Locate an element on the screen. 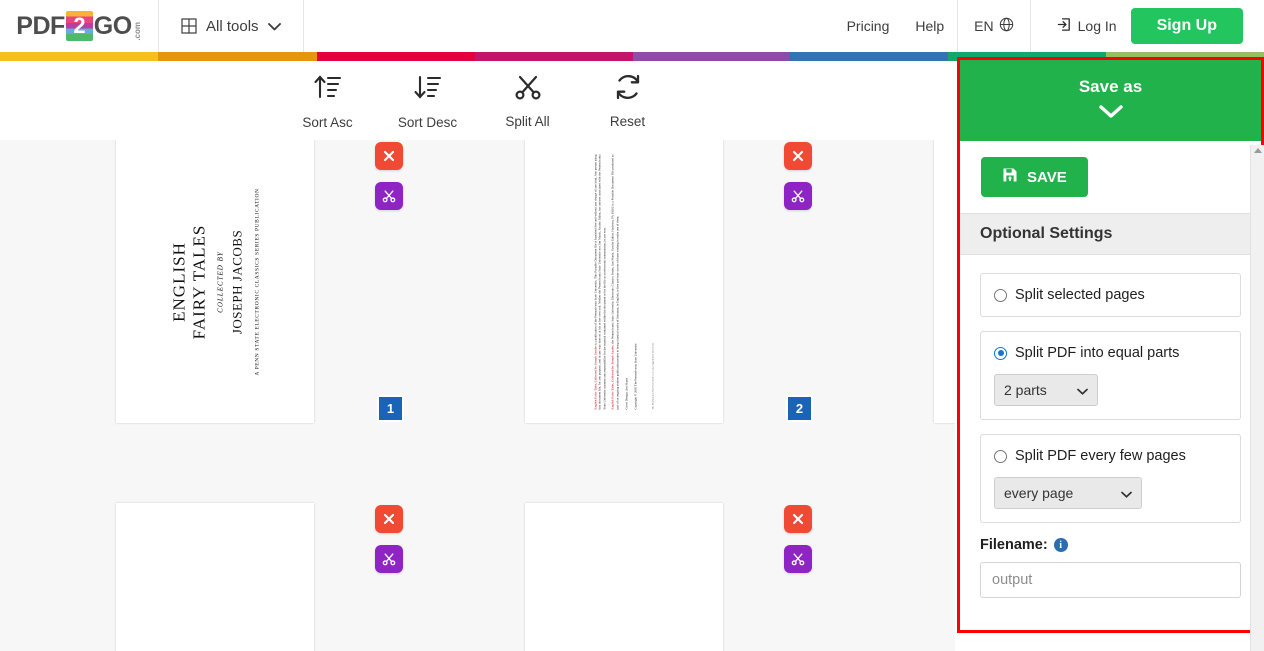 The height and width of the screenshot is (651, 1264). page-1-title-line1: ENGLISH is located at coordinates (179, 281).